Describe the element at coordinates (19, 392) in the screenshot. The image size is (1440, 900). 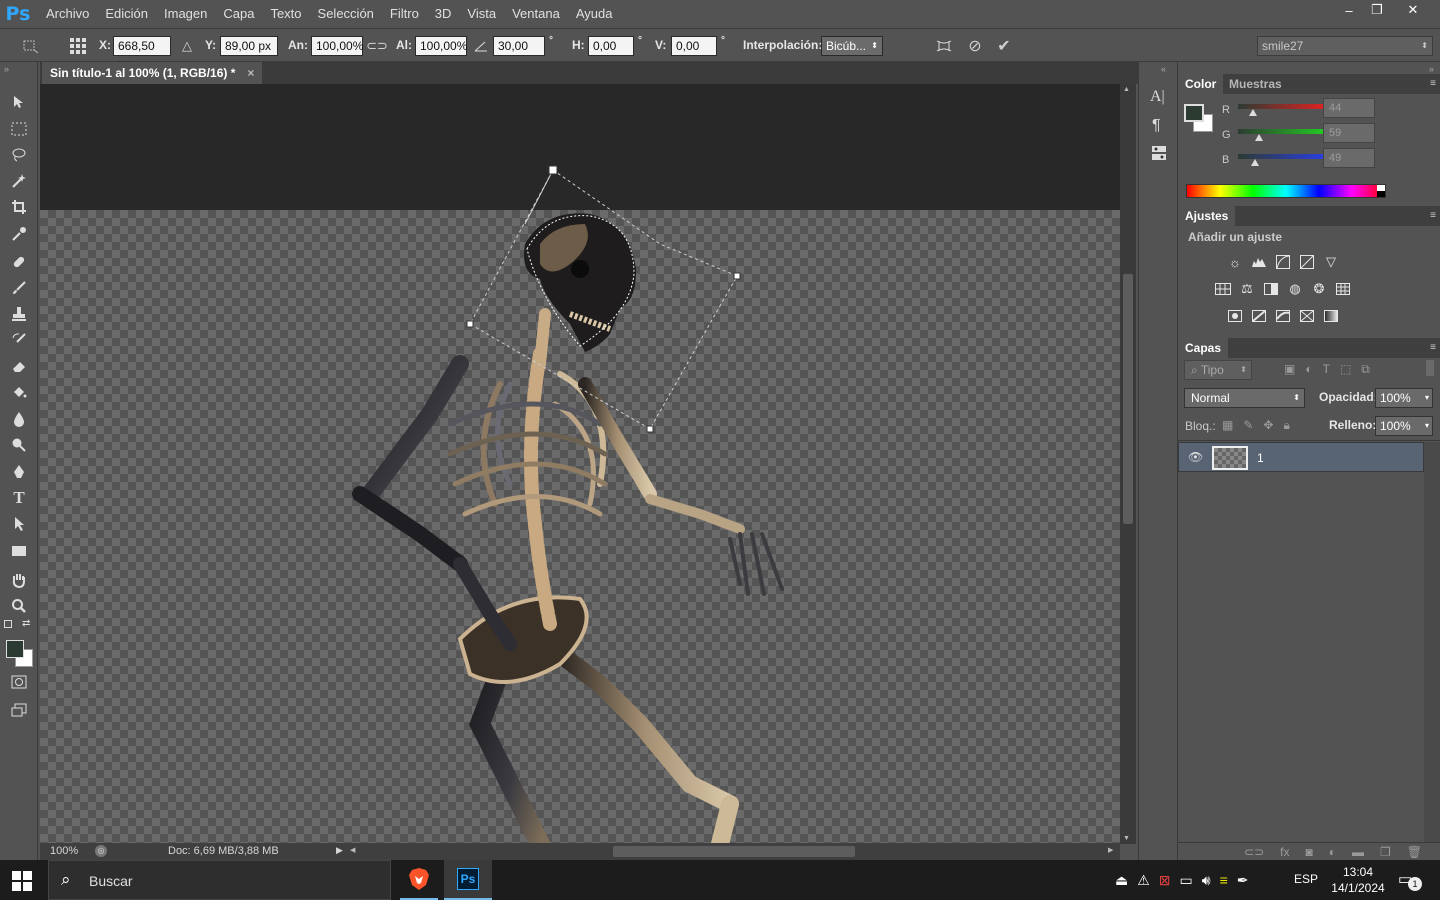
I see `paint-bucket-tool-icon` at that location.